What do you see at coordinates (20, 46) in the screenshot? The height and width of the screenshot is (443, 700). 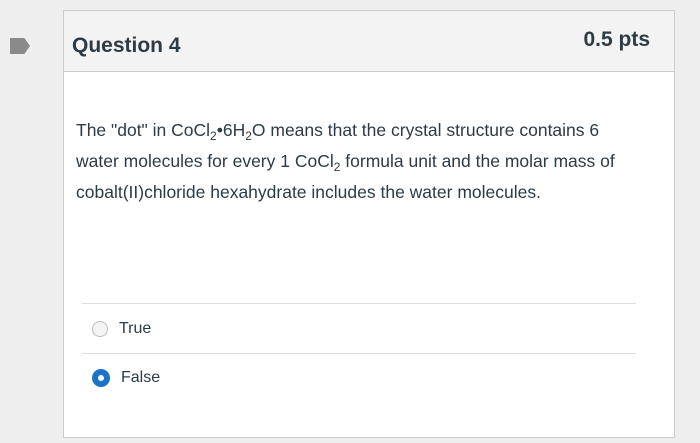 I see `question-flag-marker-icon` at bounding box center [20, 46].